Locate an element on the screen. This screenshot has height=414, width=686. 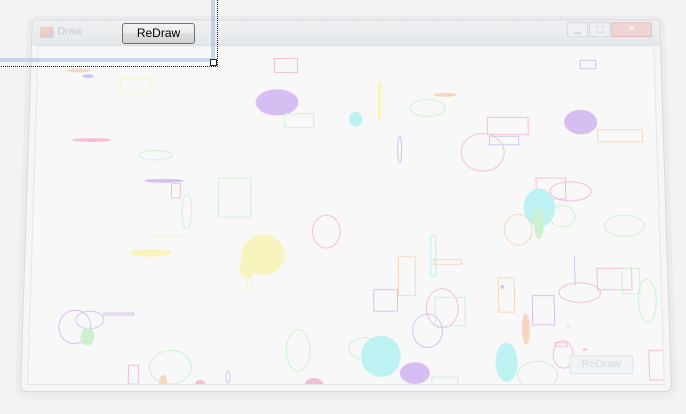
close-icon: ✕ is located at coordinates (632, 30).